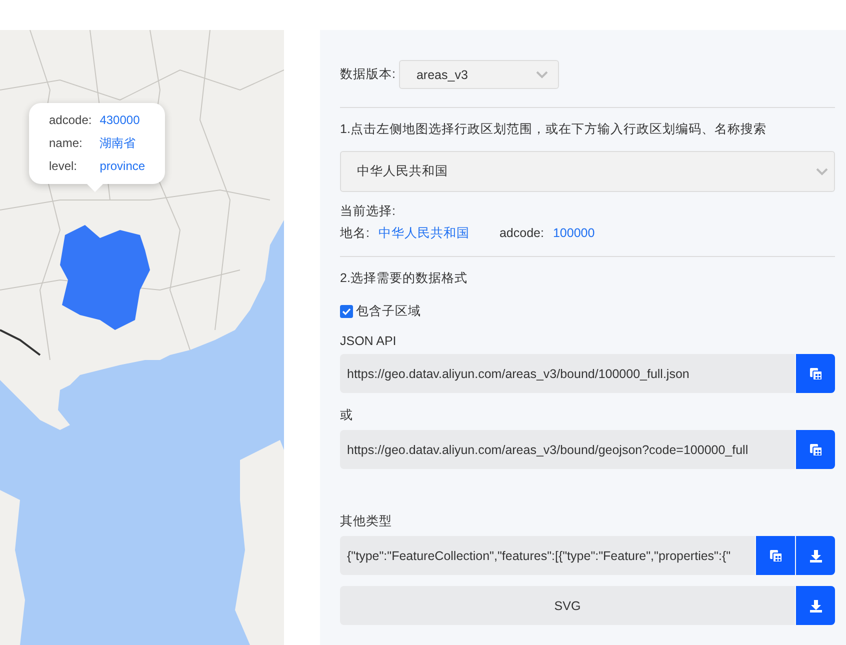 This screenshot has width=846, height=645. Describe the element at coordinates (369, 341) in the screenshot. I see `field-label: JSON API` at that location.